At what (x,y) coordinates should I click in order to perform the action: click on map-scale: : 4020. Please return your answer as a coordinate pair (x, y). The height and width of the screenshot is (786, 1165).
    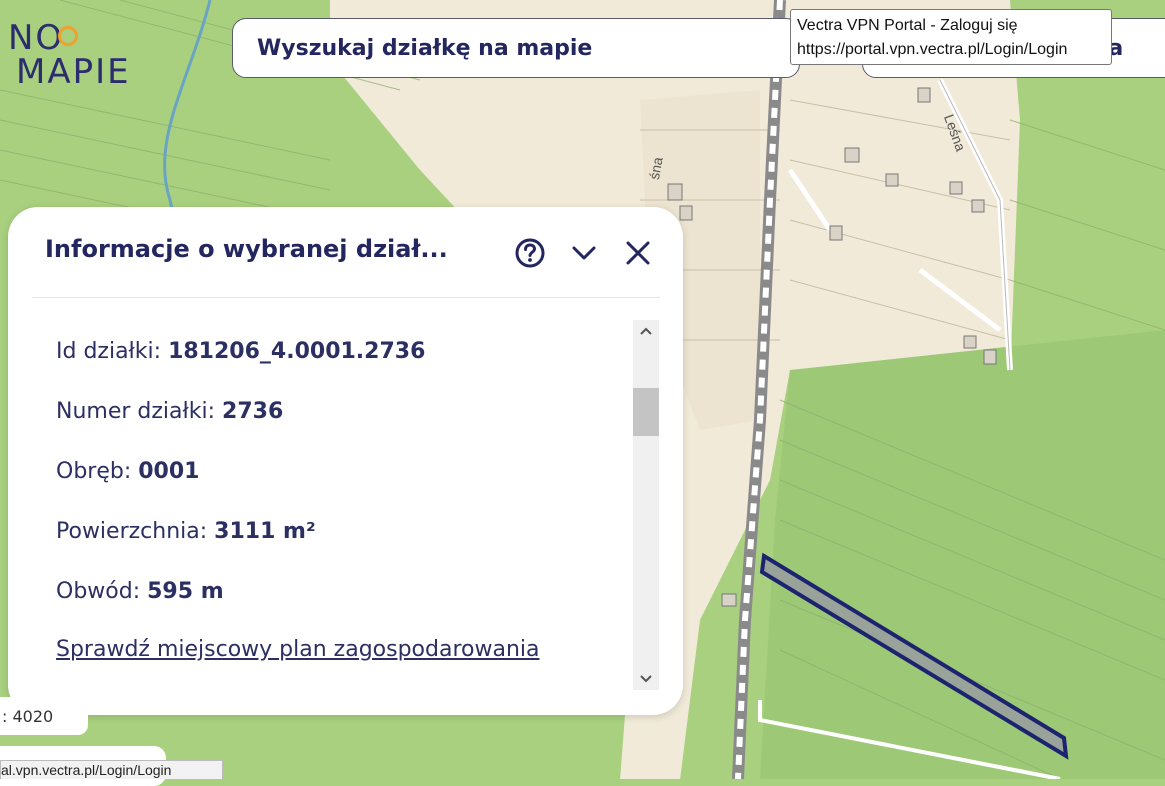
    Looking at the image, I should click on (44, 716).